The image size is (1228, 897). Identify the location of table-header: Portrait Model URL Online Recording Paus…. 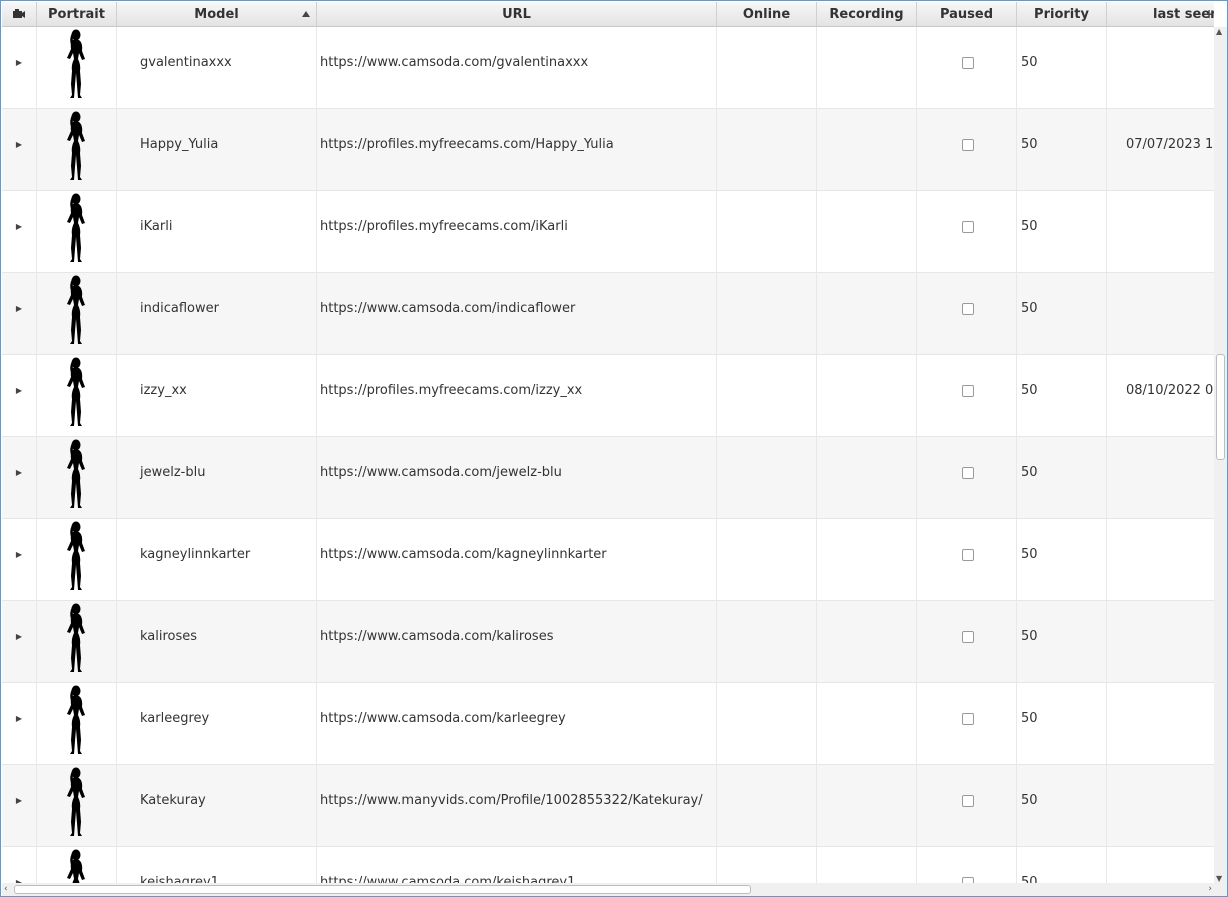
(608, 14).